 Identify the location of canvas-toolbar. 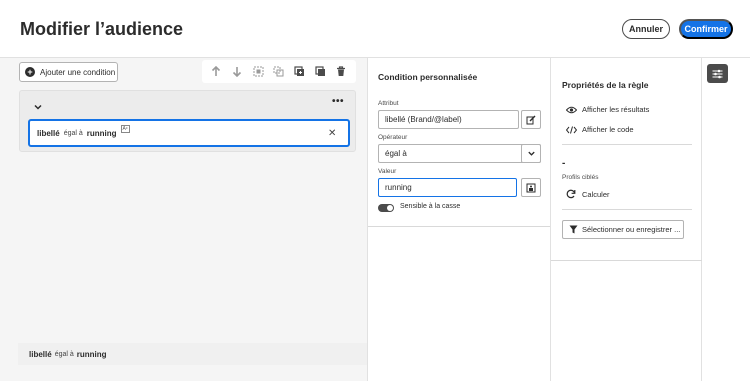
(279, 71).